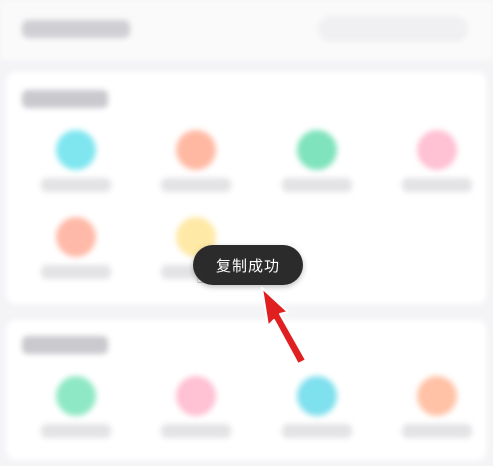  I want to click on cursor-icon: ☝, so click(201, 279).